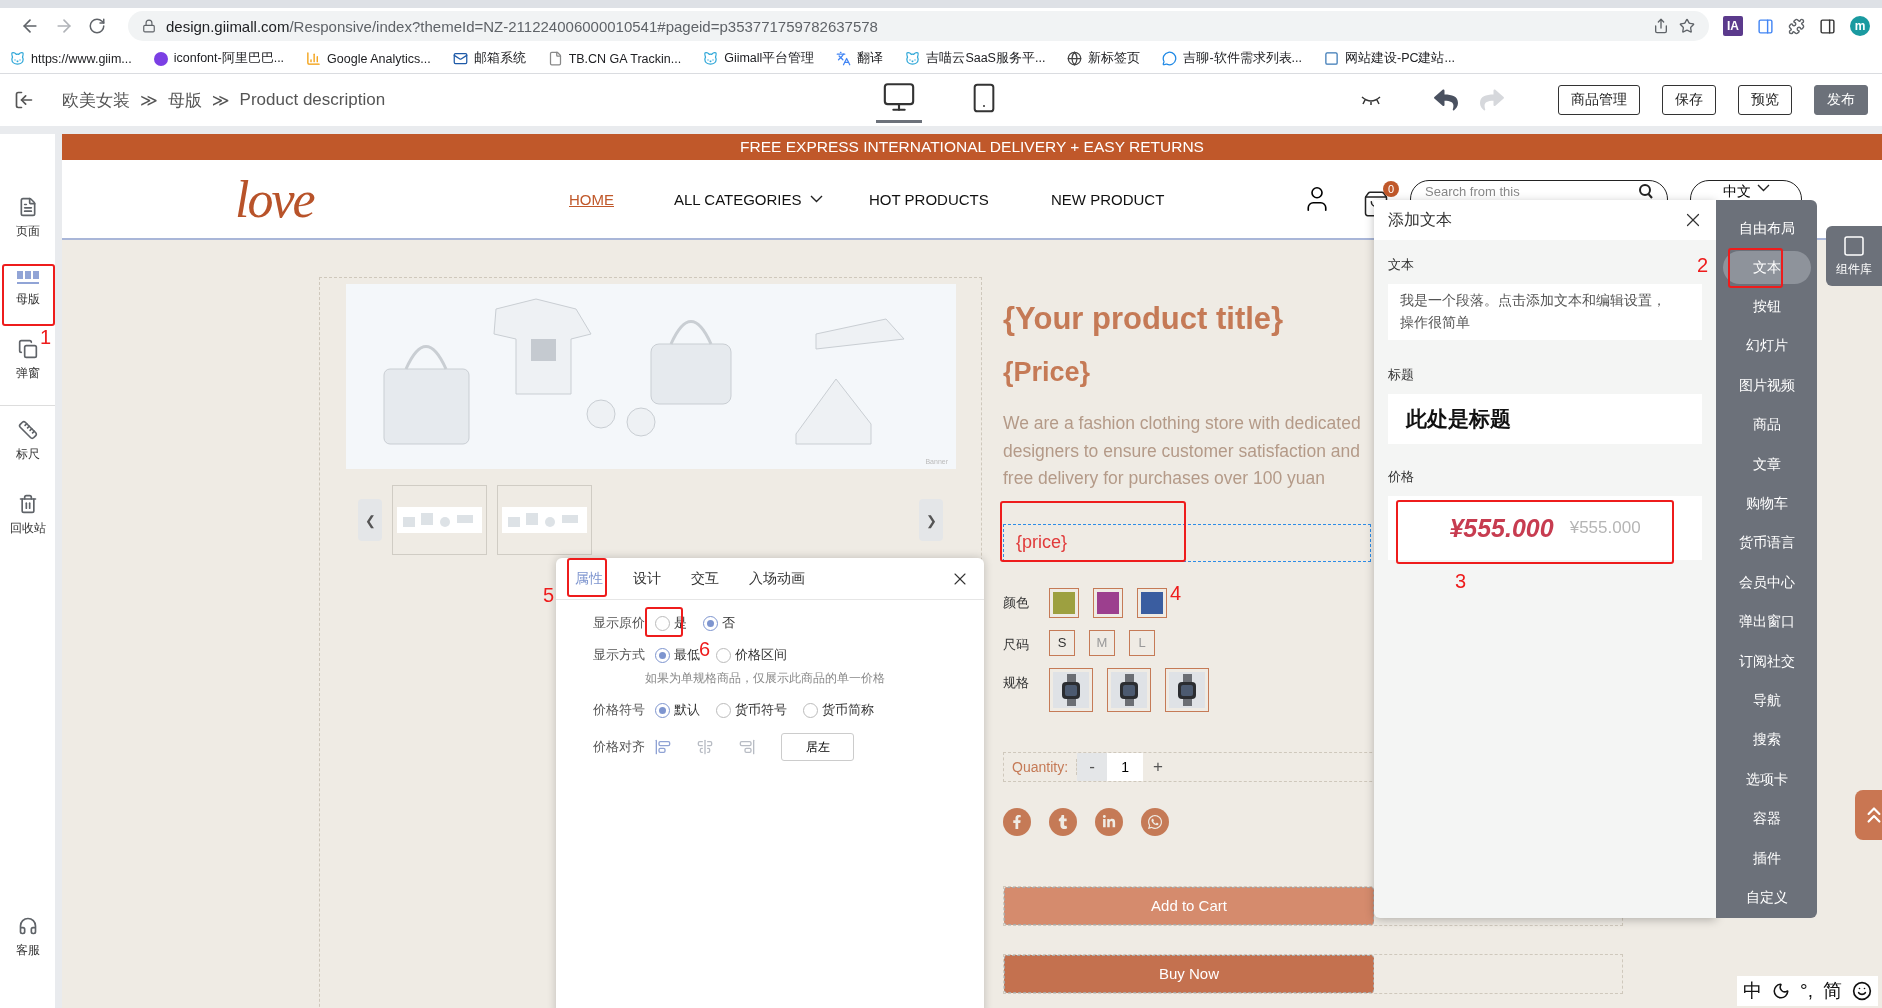  I want to click on whatsapp-icon, so click(1155, 821).